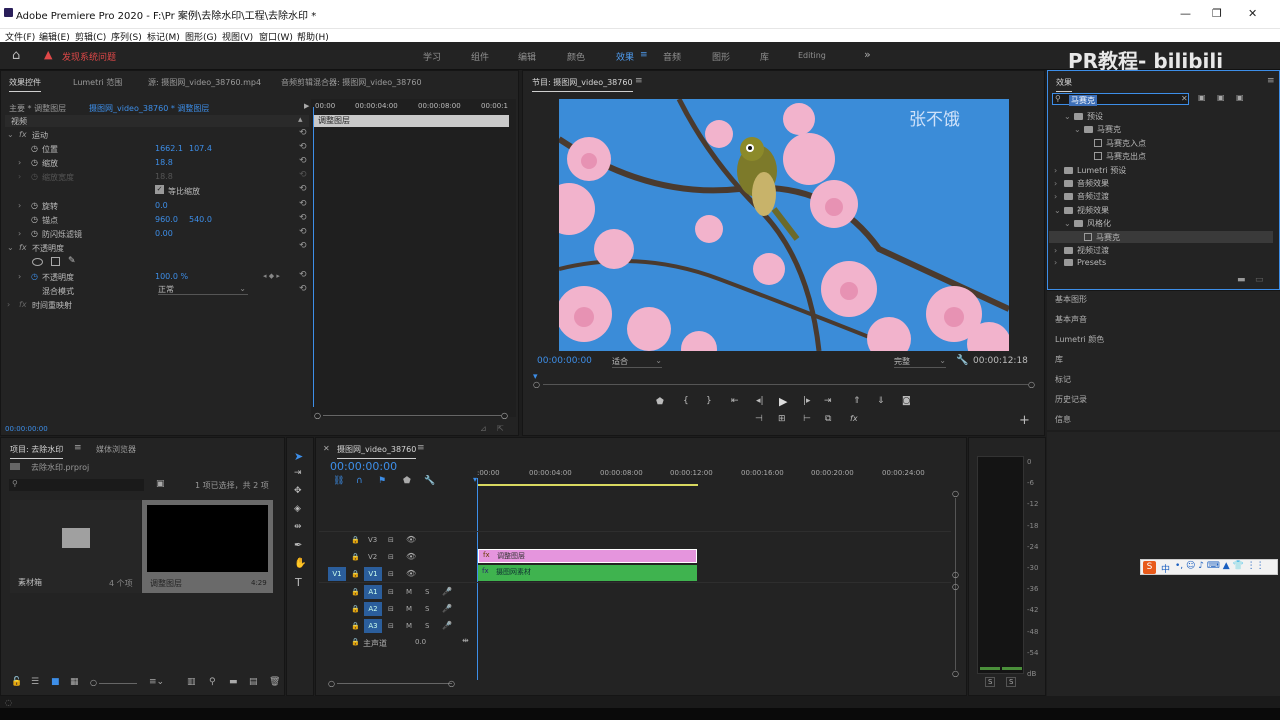  What do you see at coordinates (990, 682) in the screenshot?
I see `solo-left-button: S` at bounding box center [990, 682].